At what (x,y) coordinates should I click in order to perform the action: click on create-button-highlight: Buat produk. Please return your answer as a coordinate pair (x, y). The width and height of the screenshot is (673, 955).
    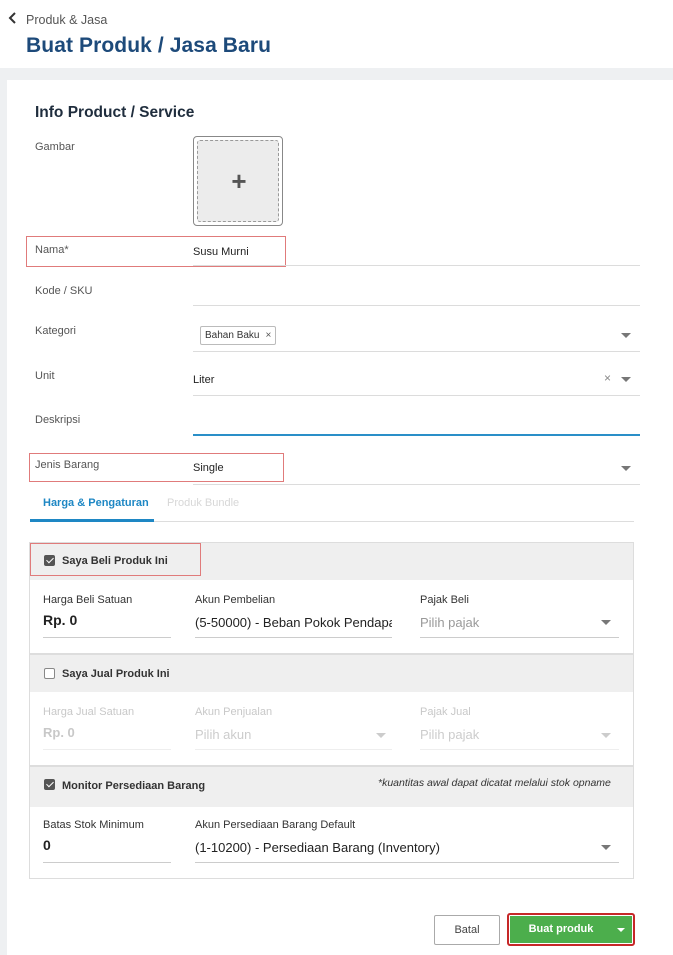
    Looking at the image, I should click on (571, 929).